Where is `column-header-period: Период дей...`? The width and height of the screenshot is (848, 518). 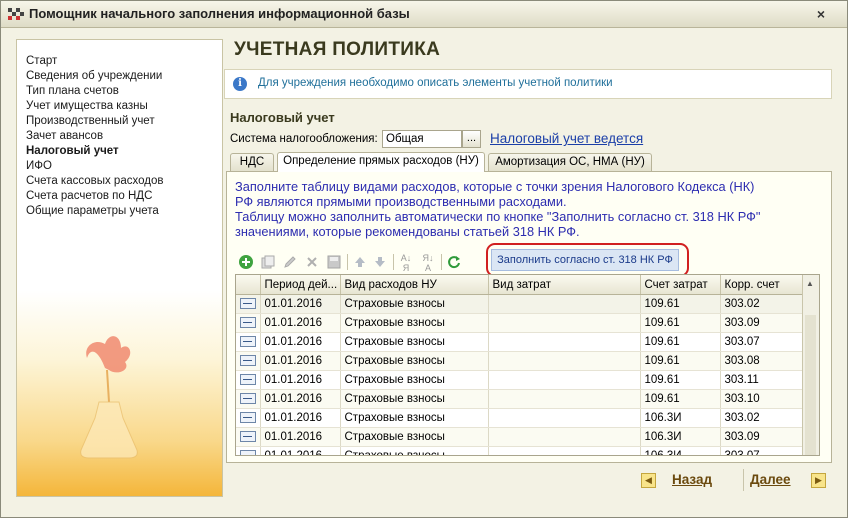
column-header-period: Период дей... is located at coordinates (300, 285).